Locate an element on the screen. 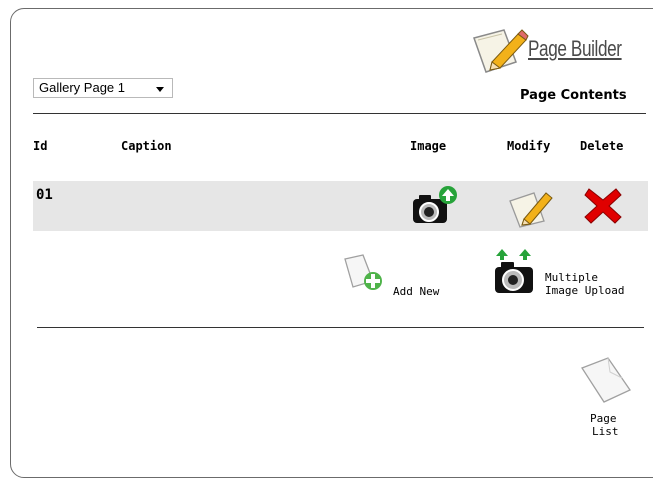 The height and width of the screenshot is (478, 653). chevron-down-icon is located at coordinates (160, 89).